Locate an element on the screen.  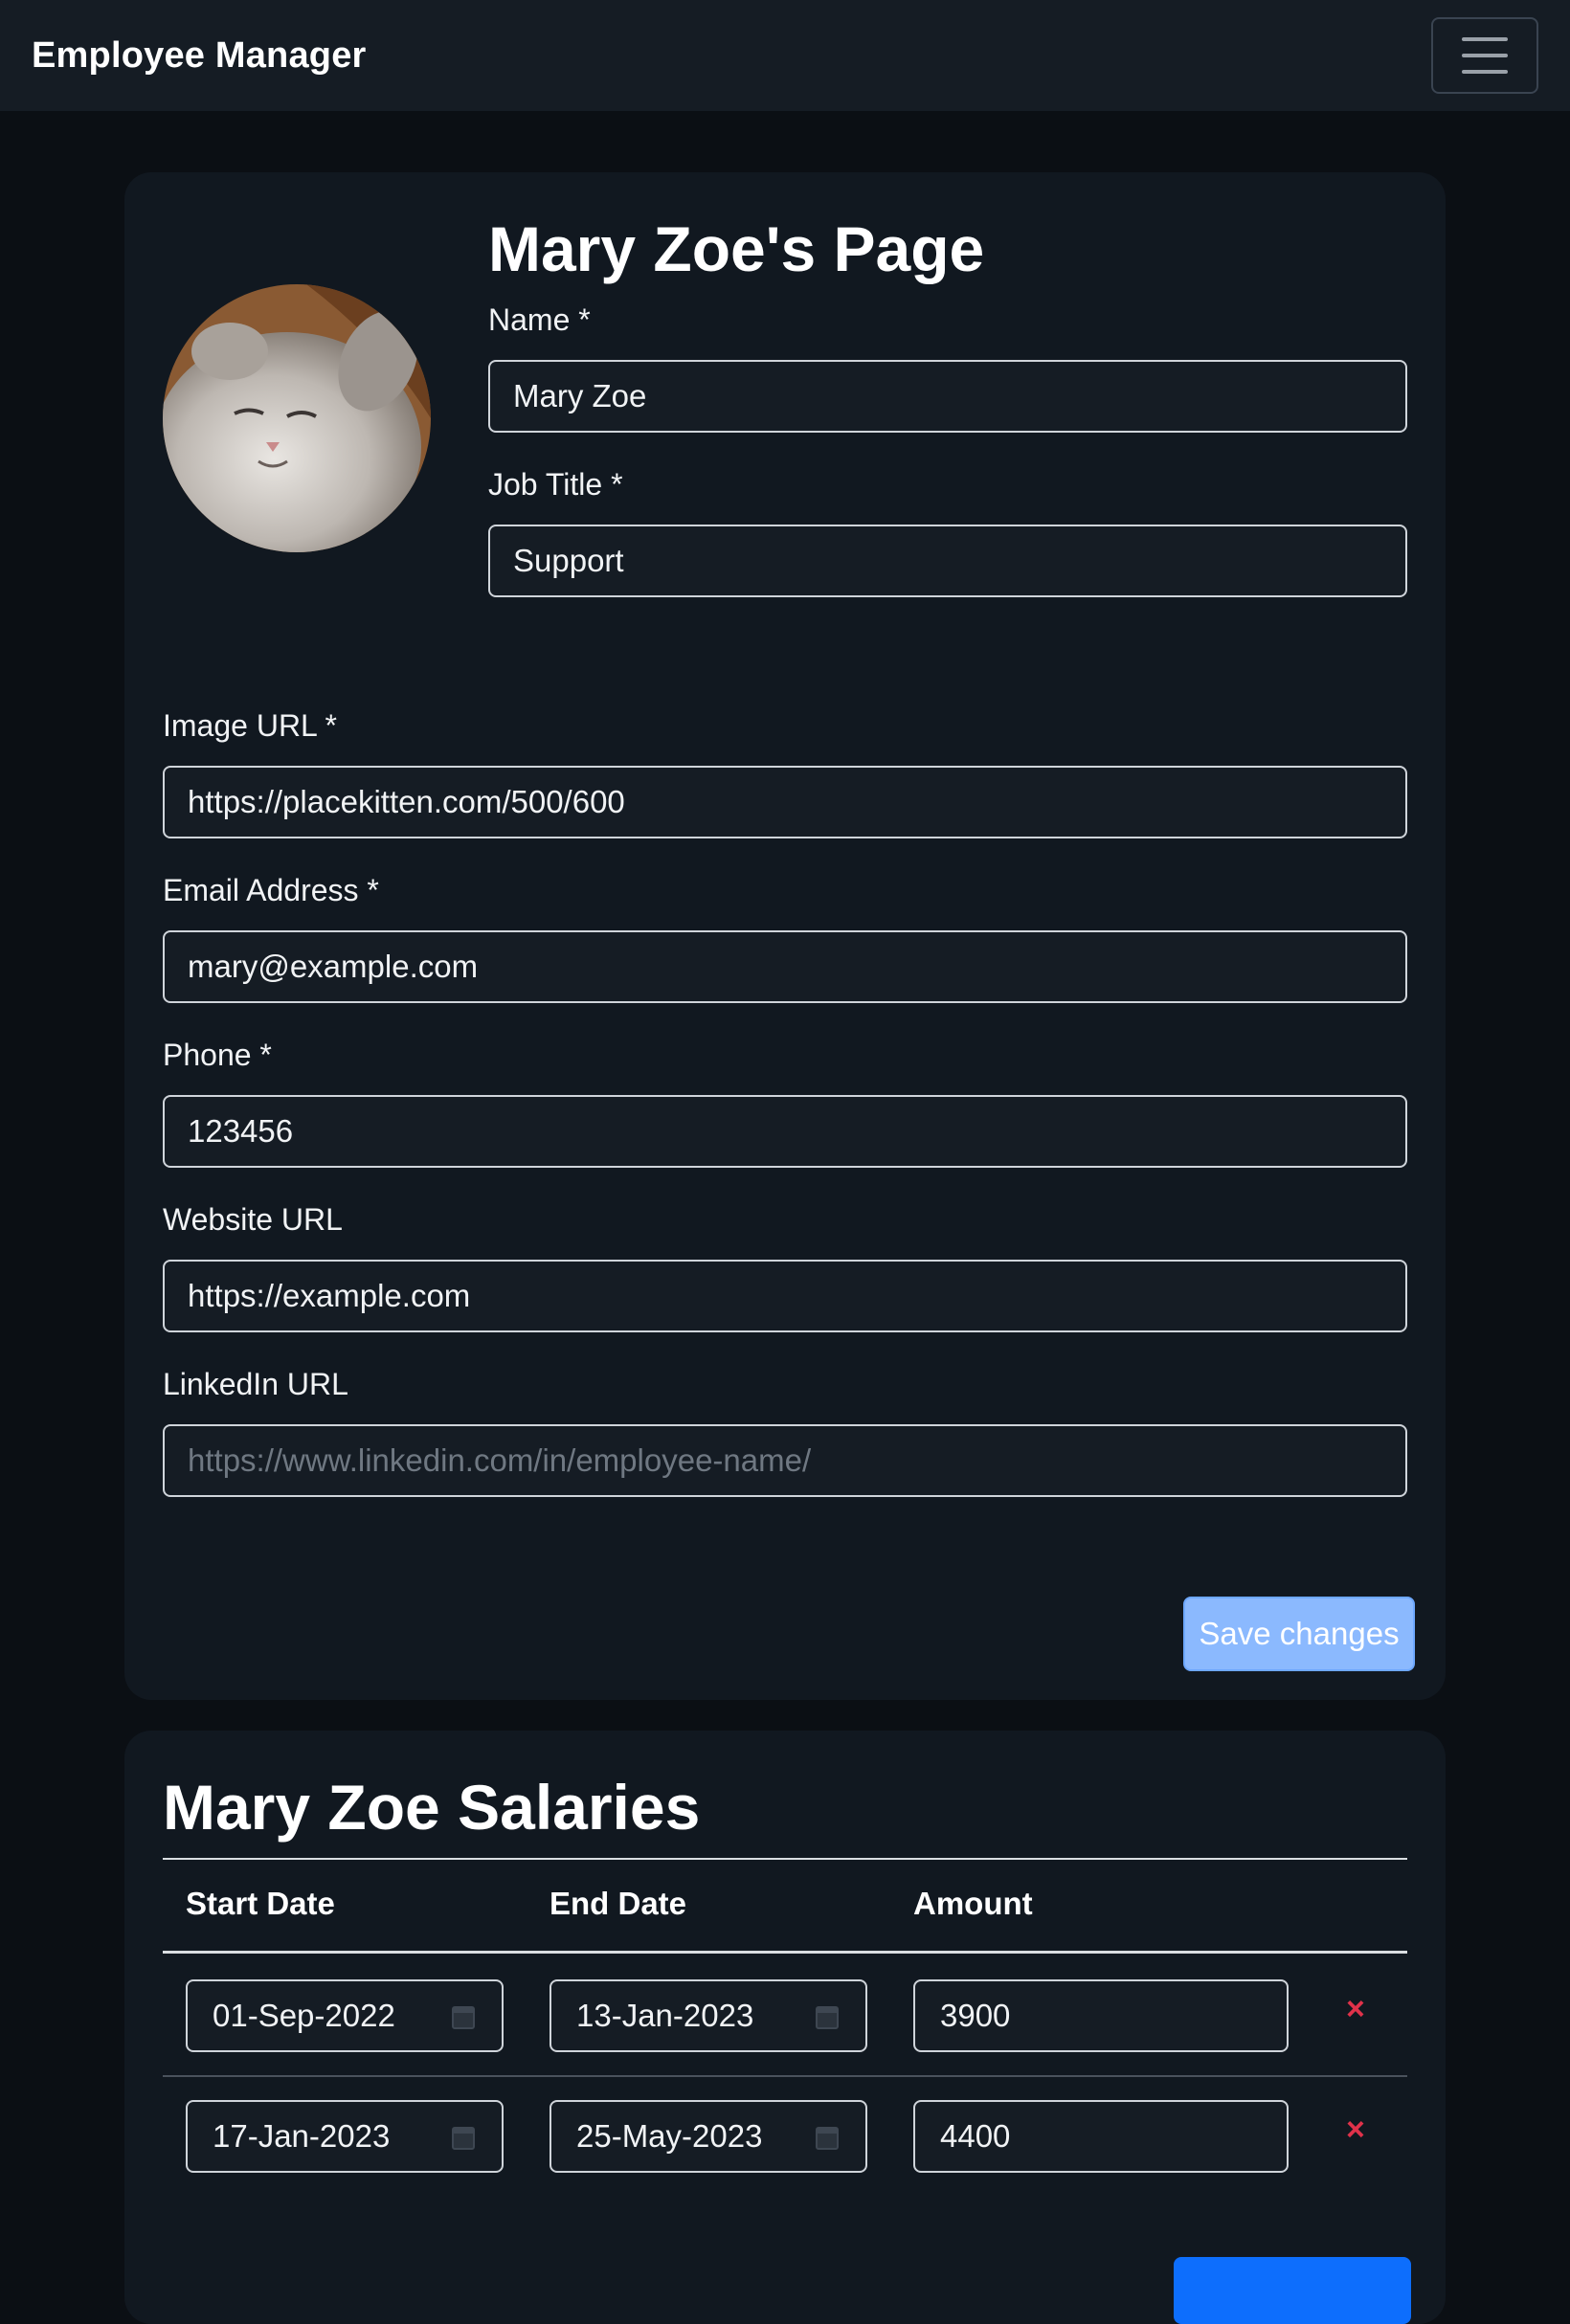
kitten-photo is located at coordinates (297, 418).